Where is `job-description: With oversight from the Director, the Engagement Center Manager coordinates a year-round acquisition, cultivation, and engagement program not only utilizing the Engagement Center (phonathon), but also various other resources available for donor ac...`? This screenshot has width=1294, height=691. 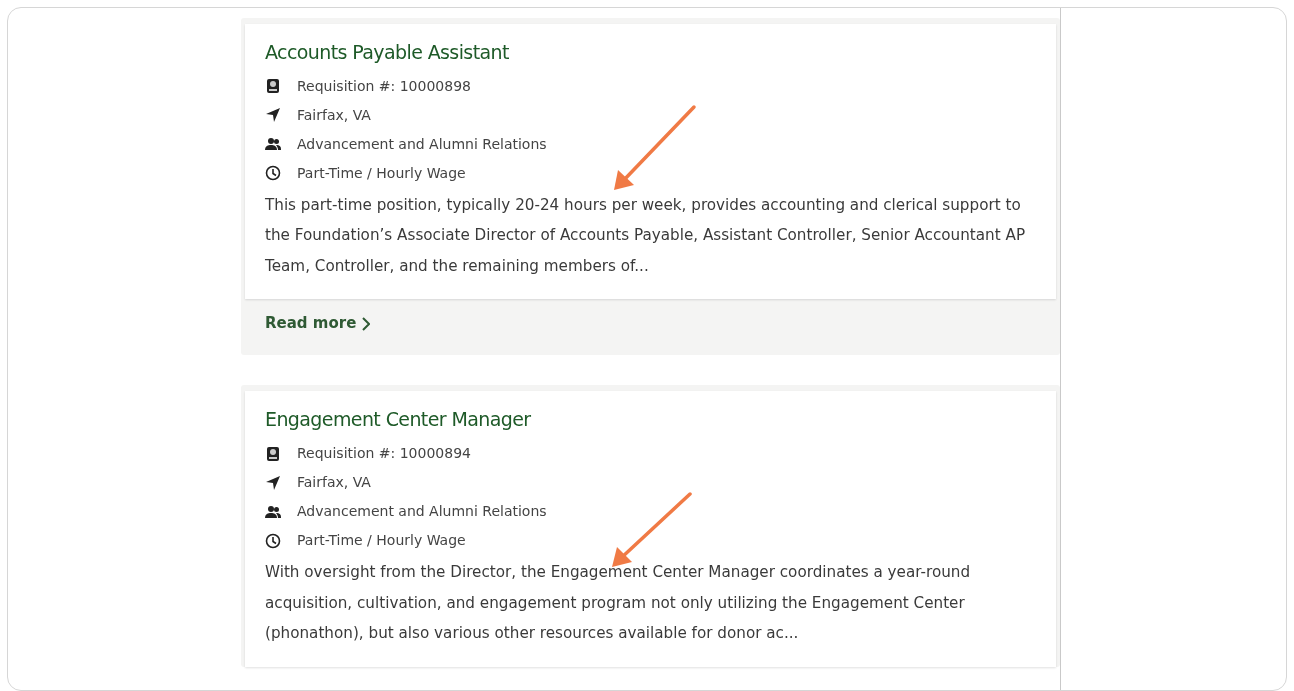 job-description: With oversight from the Director, the Engagement Center Manager coordinates a year-round acquisition, cultivation, and engagement program not only utilizing the Engagement Center (phonathon), but also various other resources available for donor ac... is located at coordinates (618, 603).